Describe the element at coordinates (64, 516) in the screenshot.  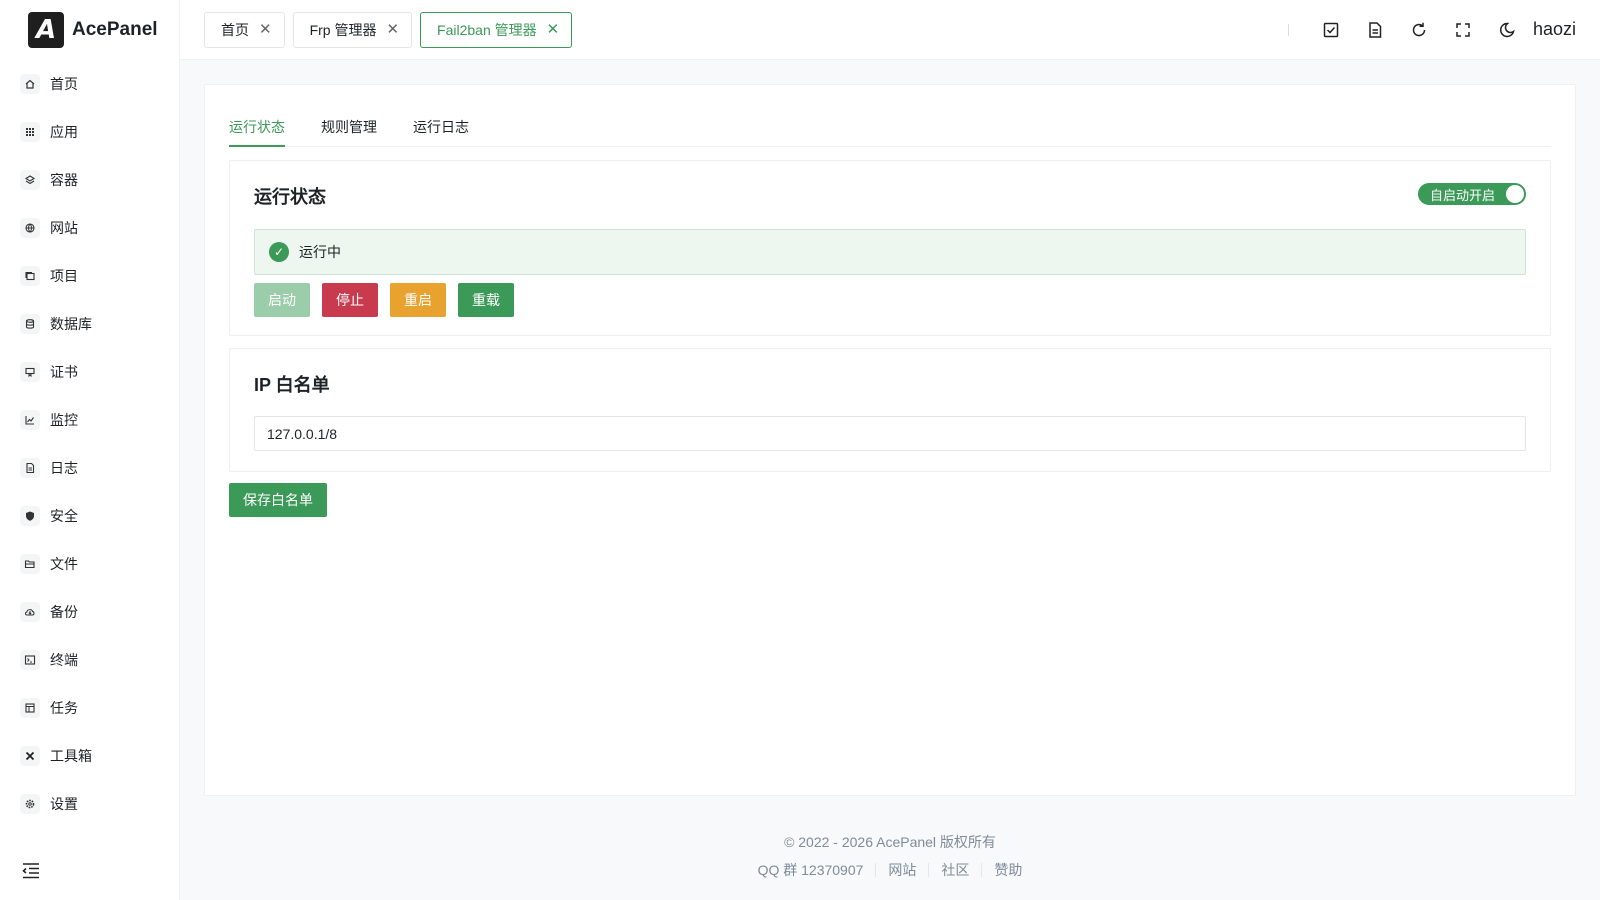
I see `sidebar-item-label: 安全` at that location.